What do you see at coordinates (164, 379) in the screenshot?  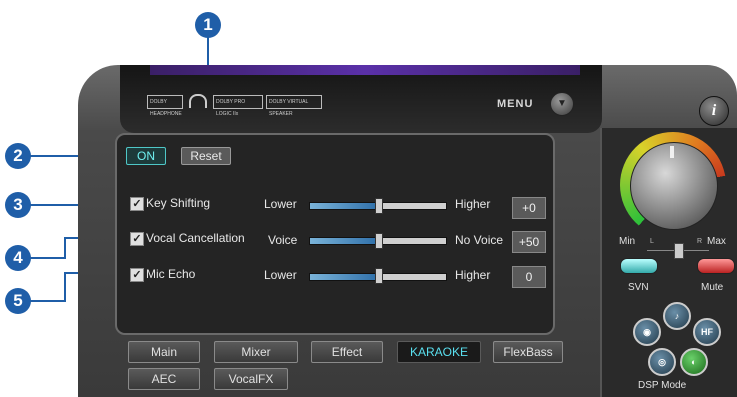 I see `tab-aec: AEC` at bounding box center [164, 379].